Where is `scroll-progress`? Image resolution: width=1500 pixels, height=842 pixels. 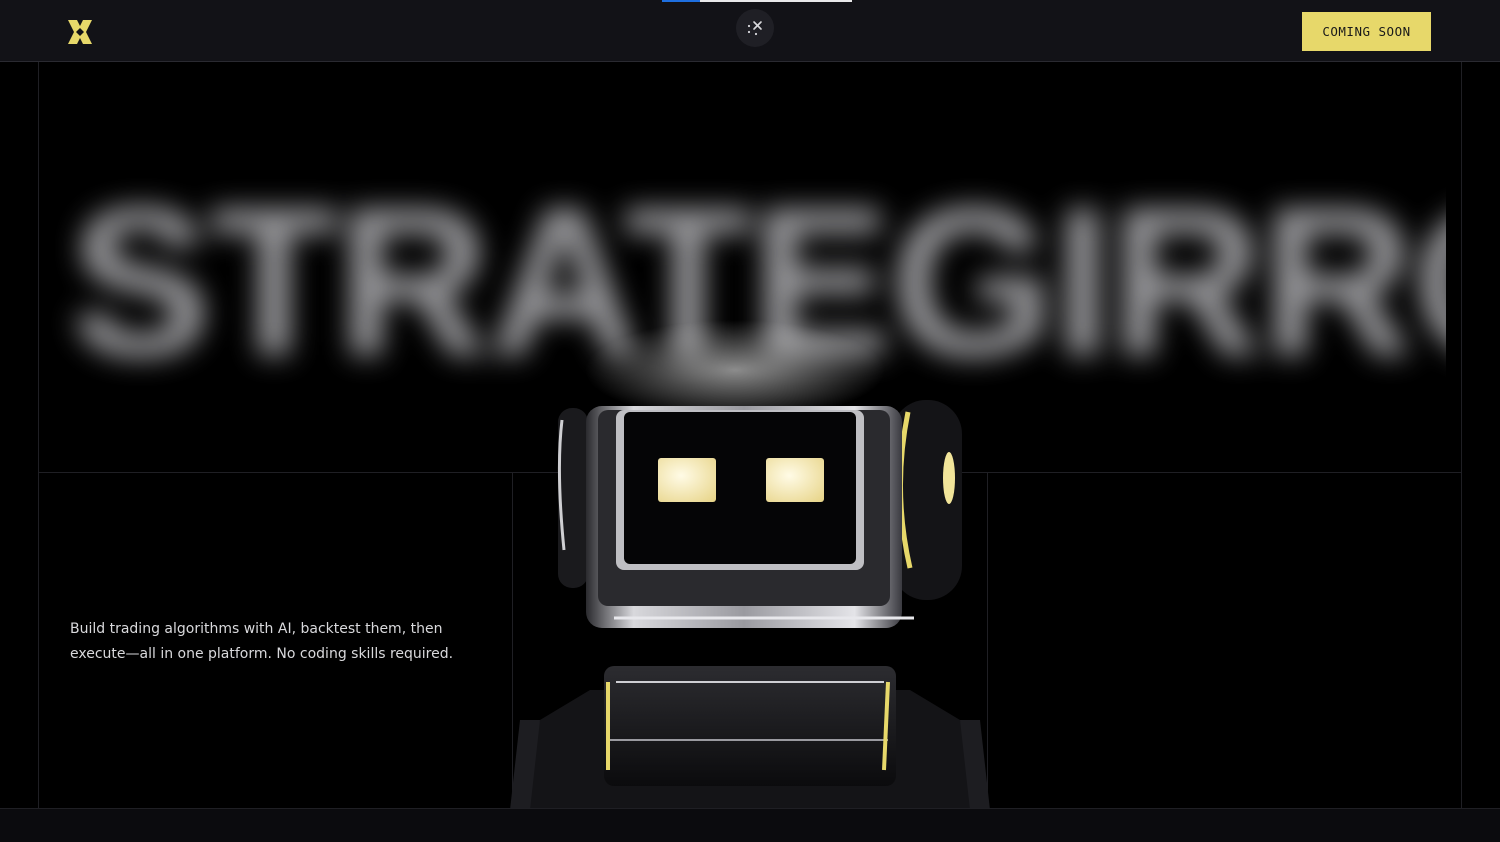
scroll-progress is located at coordinates (757, 1).